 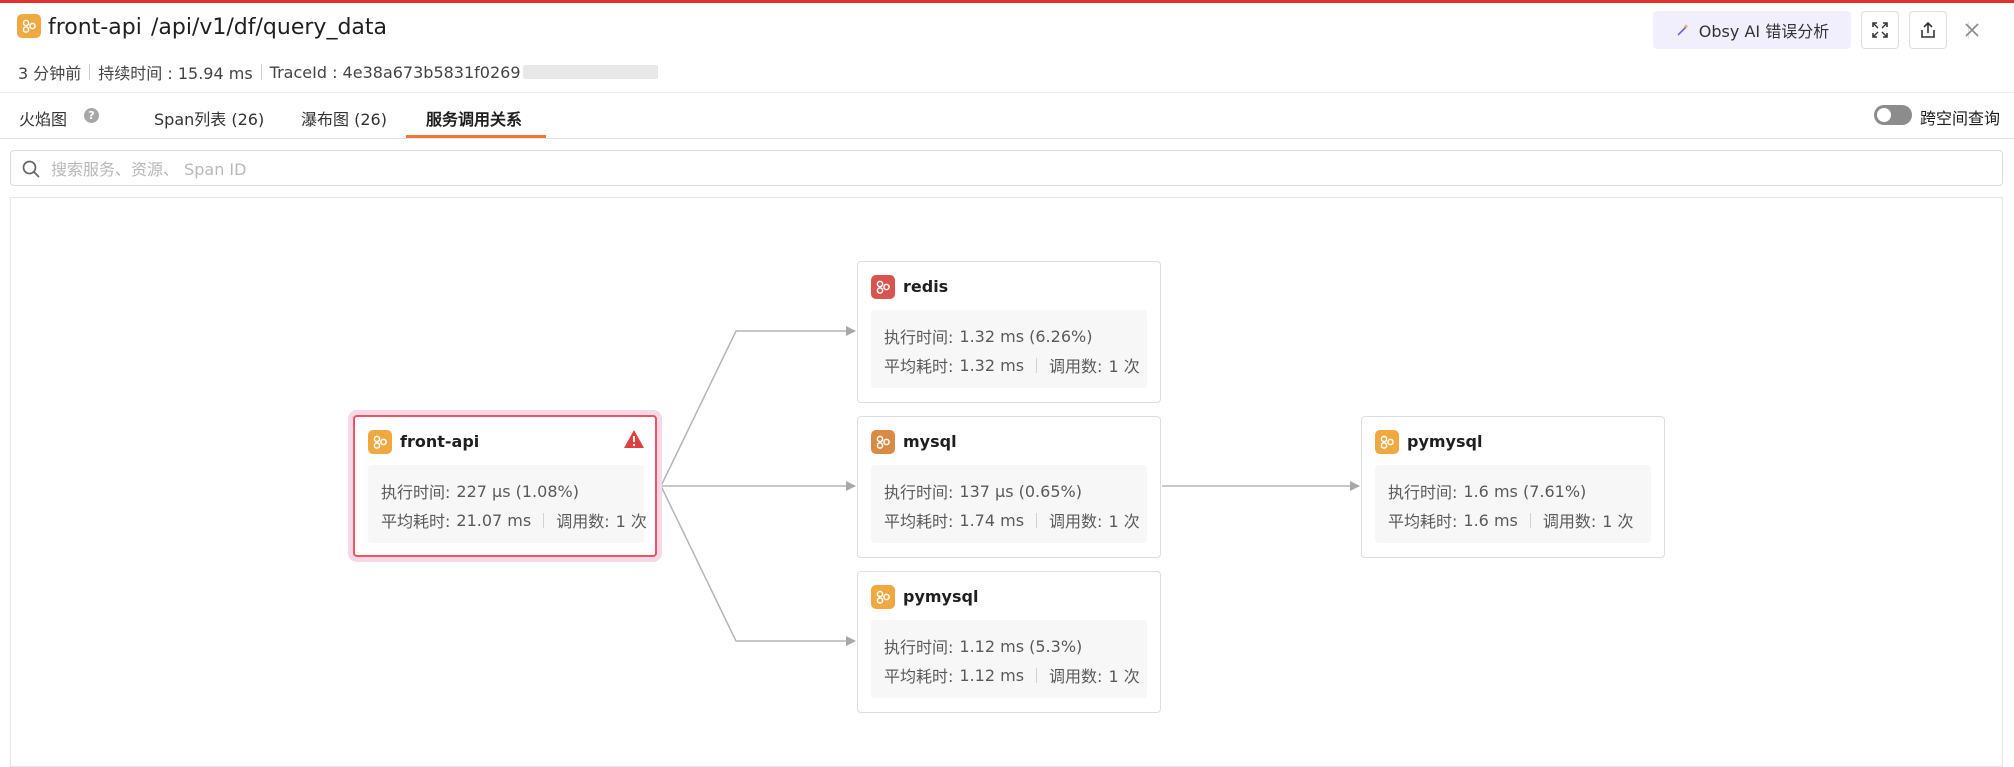 What do you see at coordinates (50, 73) in the screenshot?
I see `time-ago: 3 分钟前` at bounding box center [50, 73].